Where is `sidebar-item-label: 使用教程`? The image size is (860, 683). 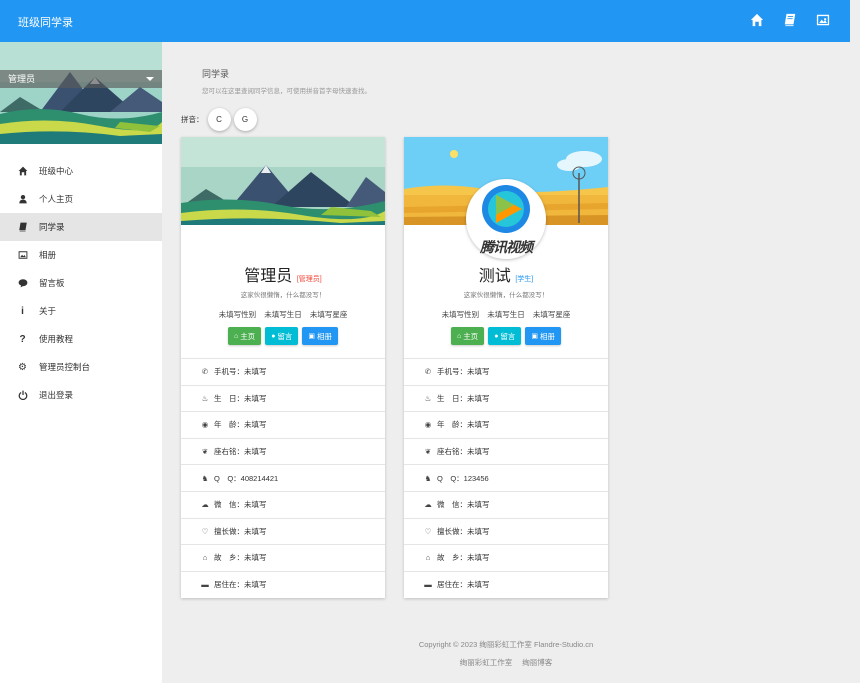
sidebar-item-label: 使用教程 is located at coordinates (56, 339).